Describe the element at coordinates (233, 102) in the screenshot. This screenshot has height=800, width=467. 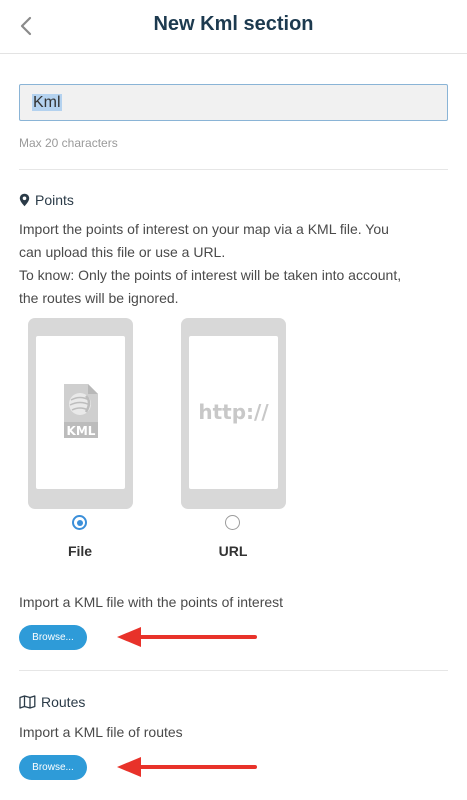
I see `section-name-input: Kml` at that location.